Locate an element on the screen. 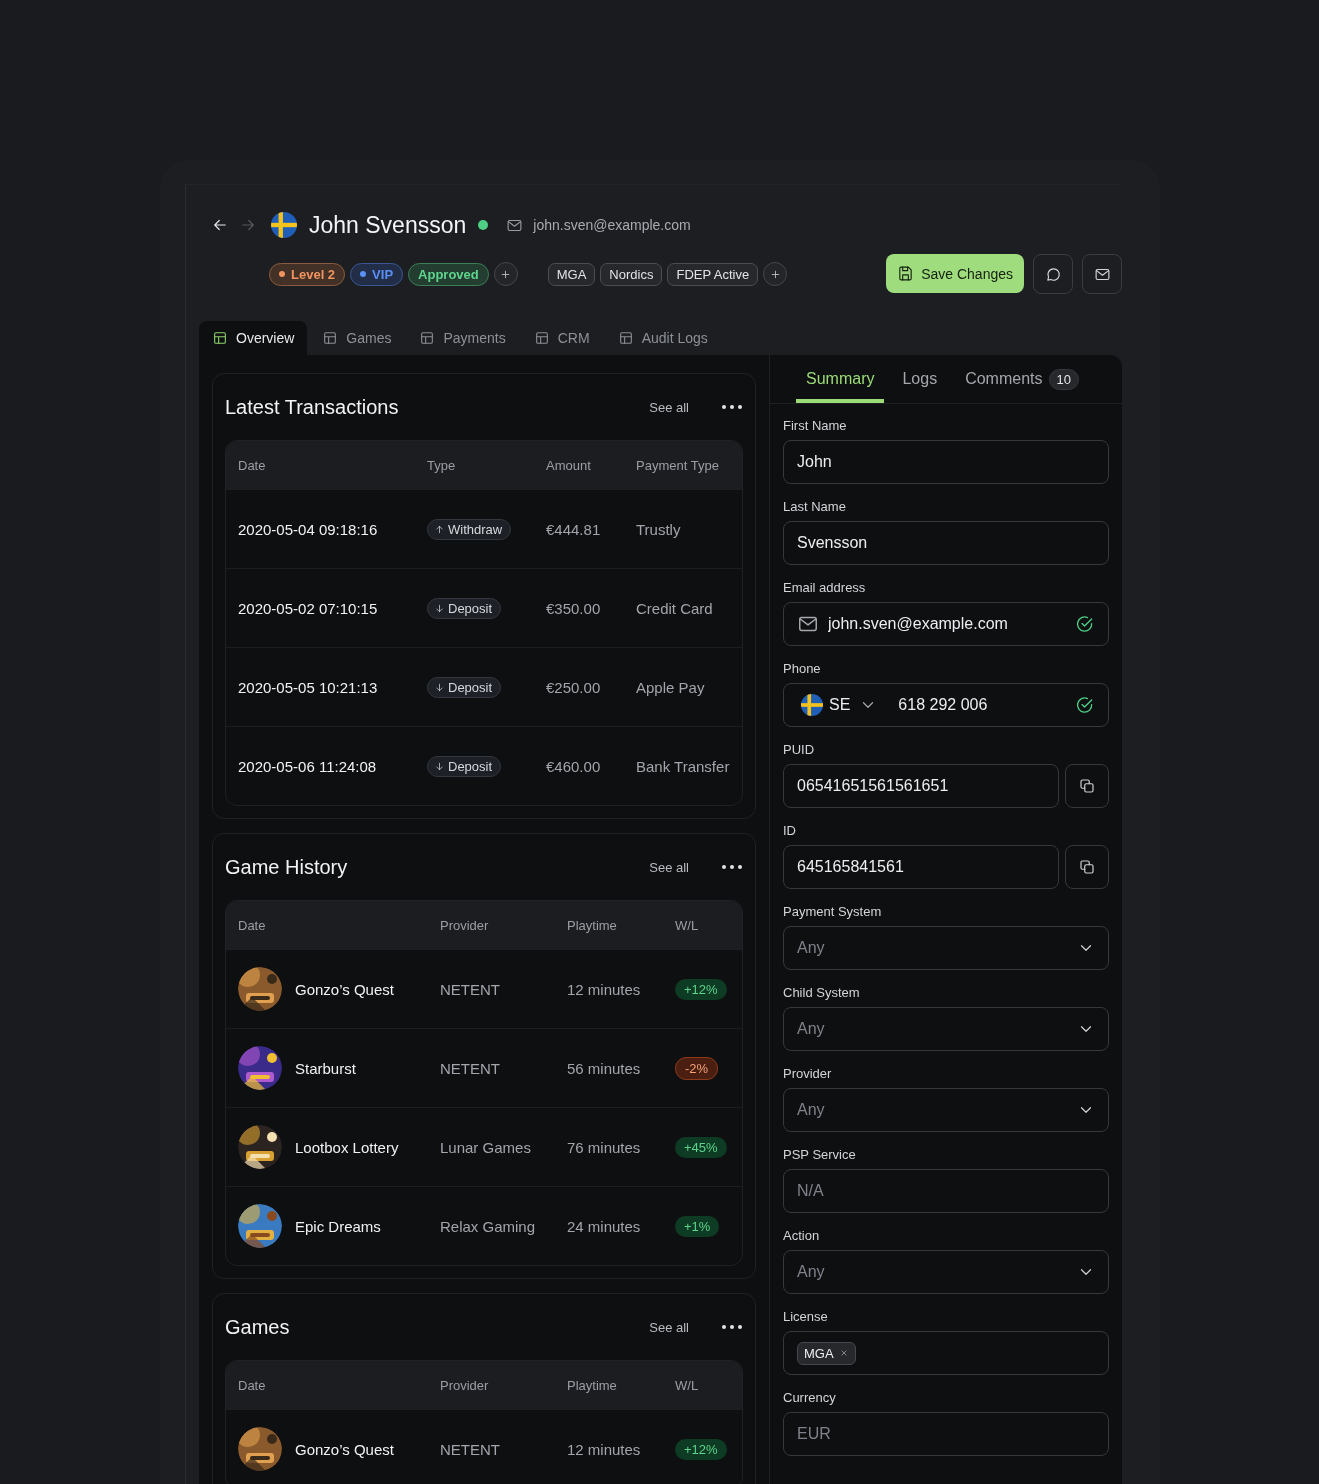 The image size is (1319, 1484). tab: Audit Logs is located at coordinates (662, 338).